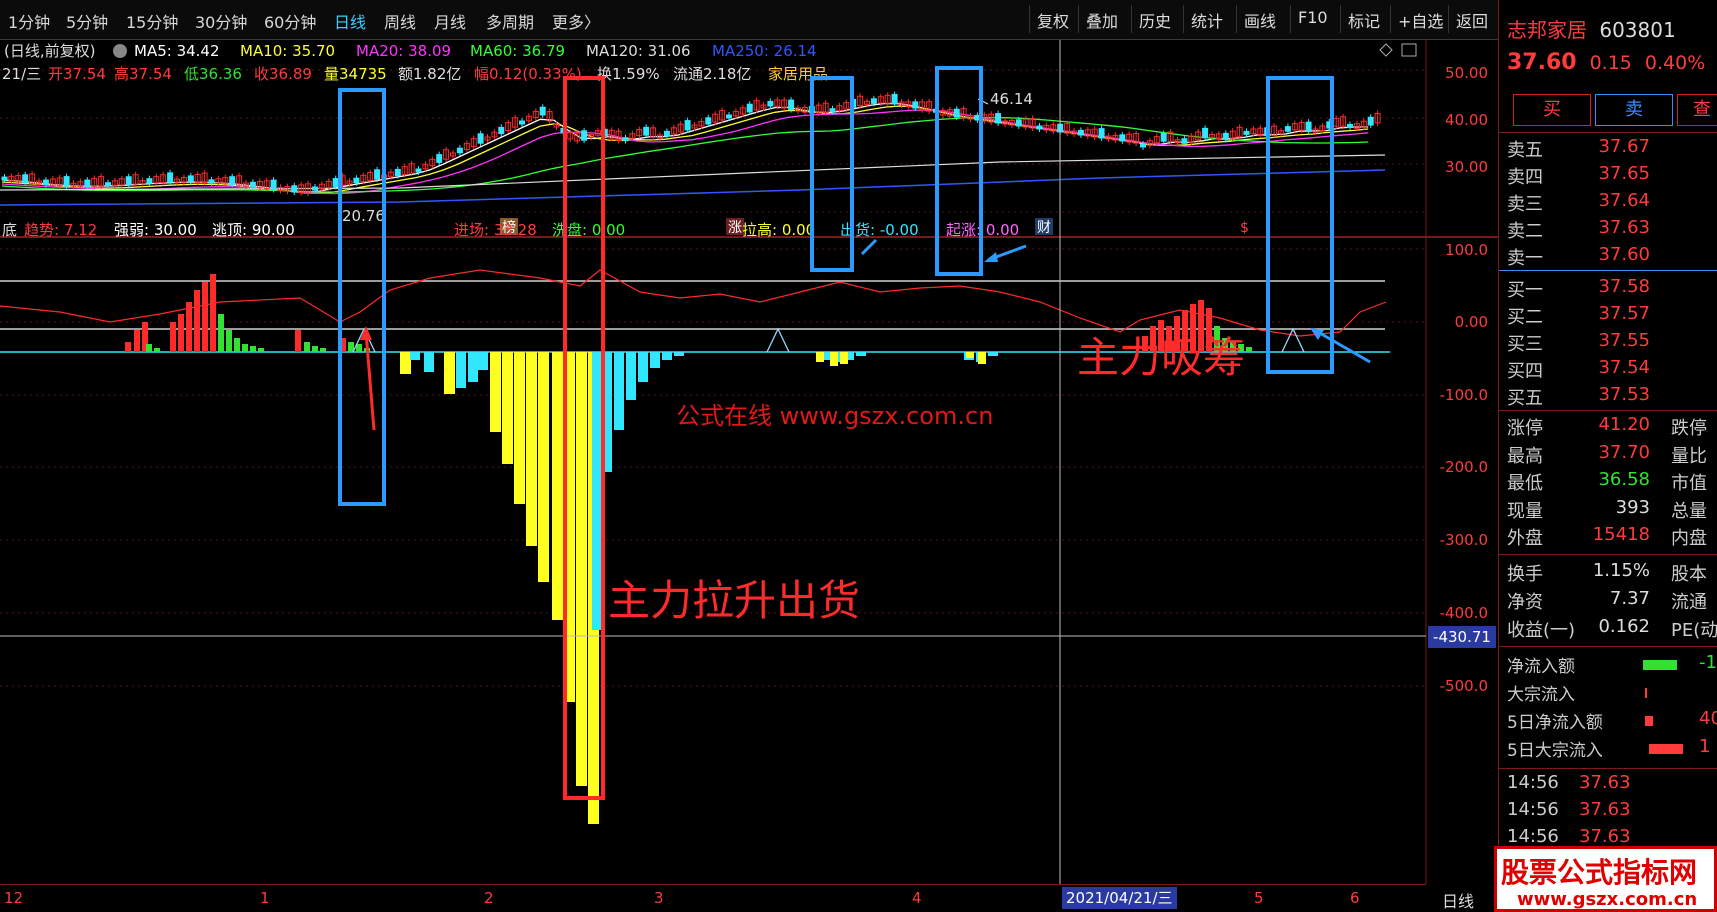 This screenshot has height=912, width=1717. I want to click on period-monthly: 月线, so click(450, 21).